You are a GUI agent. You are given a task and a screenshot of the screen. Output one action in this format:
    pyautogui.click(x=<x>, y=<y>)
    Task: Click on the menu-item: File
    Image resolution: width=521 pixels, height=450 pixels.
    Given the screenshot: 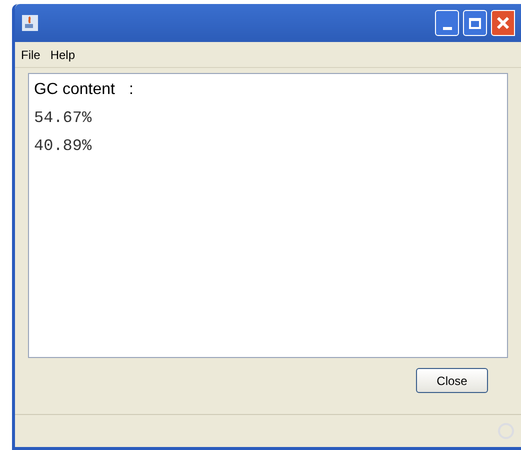 What is the action you would take?
    pyautogui.click(x=30, y=55)
    